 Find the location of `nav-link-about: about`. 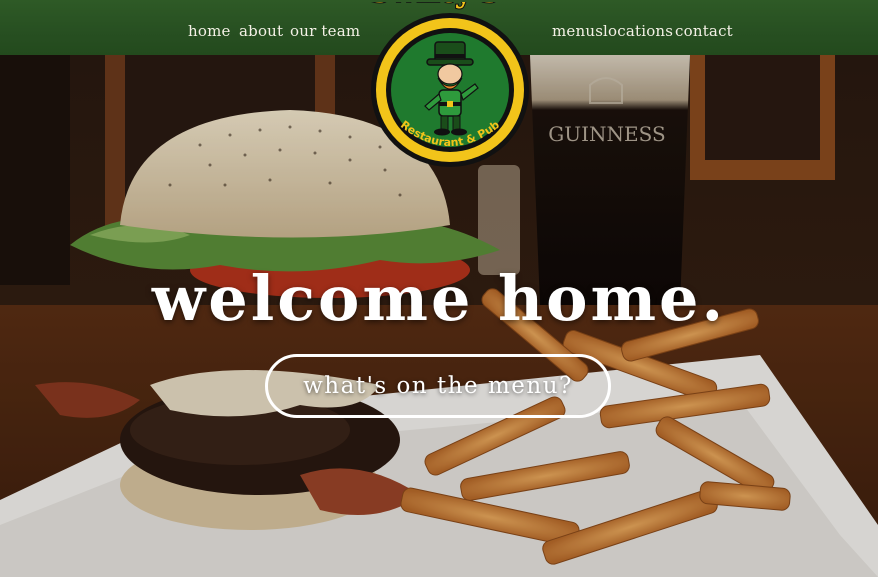

nav-link-about: about is located at coordinates (261, 31).